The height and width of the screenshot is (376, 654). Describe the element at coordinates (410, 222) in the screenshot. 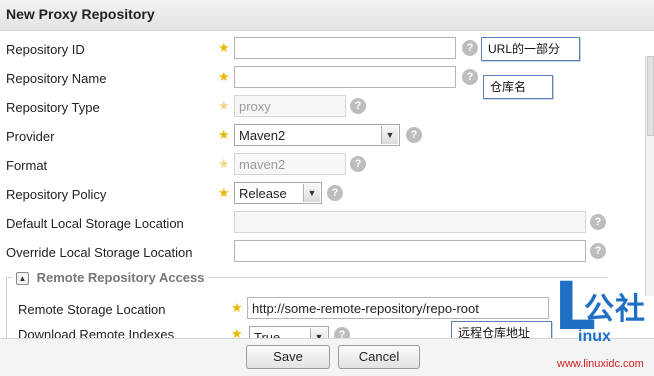

I see `default-local-storage-input` at that location.